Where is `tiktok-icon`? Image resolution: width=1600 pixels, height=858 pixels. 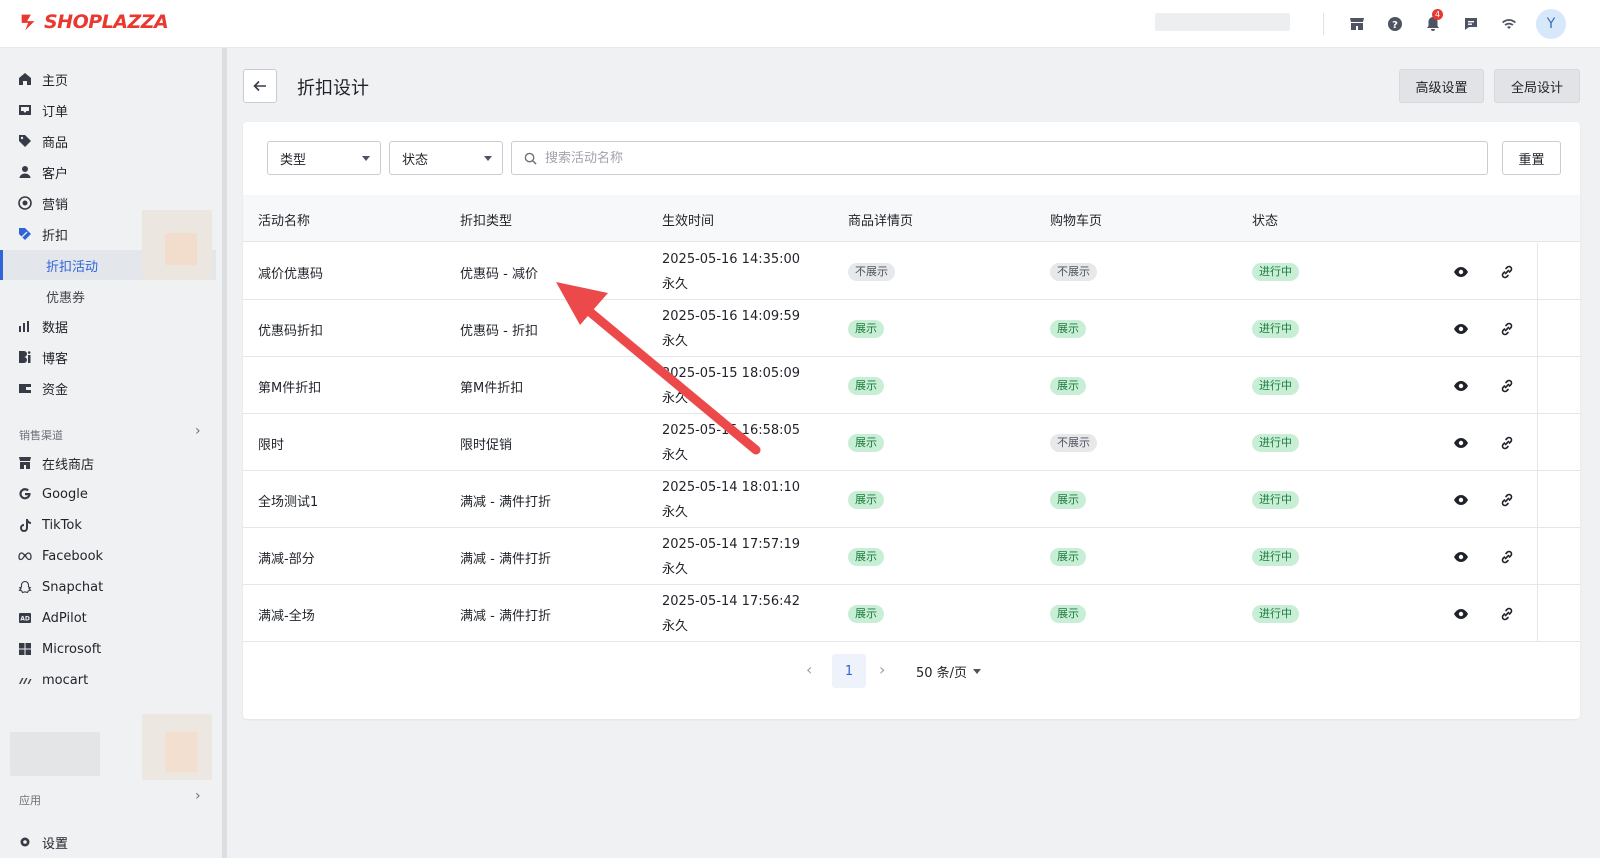 tiktok-icon is located at coordinates (25, 525).